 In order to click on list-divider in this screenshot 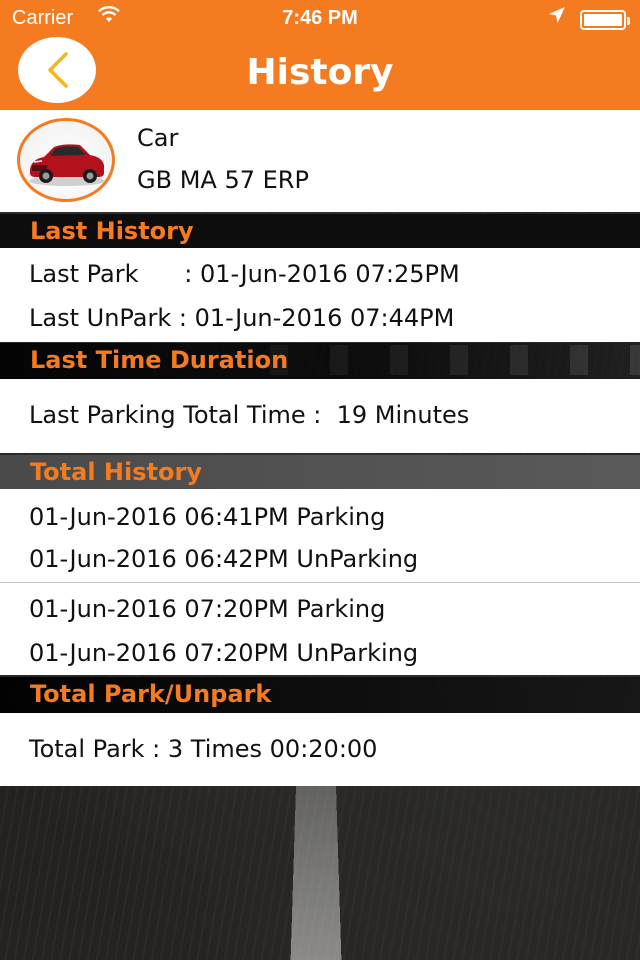, I will do `click(320, 582)`.